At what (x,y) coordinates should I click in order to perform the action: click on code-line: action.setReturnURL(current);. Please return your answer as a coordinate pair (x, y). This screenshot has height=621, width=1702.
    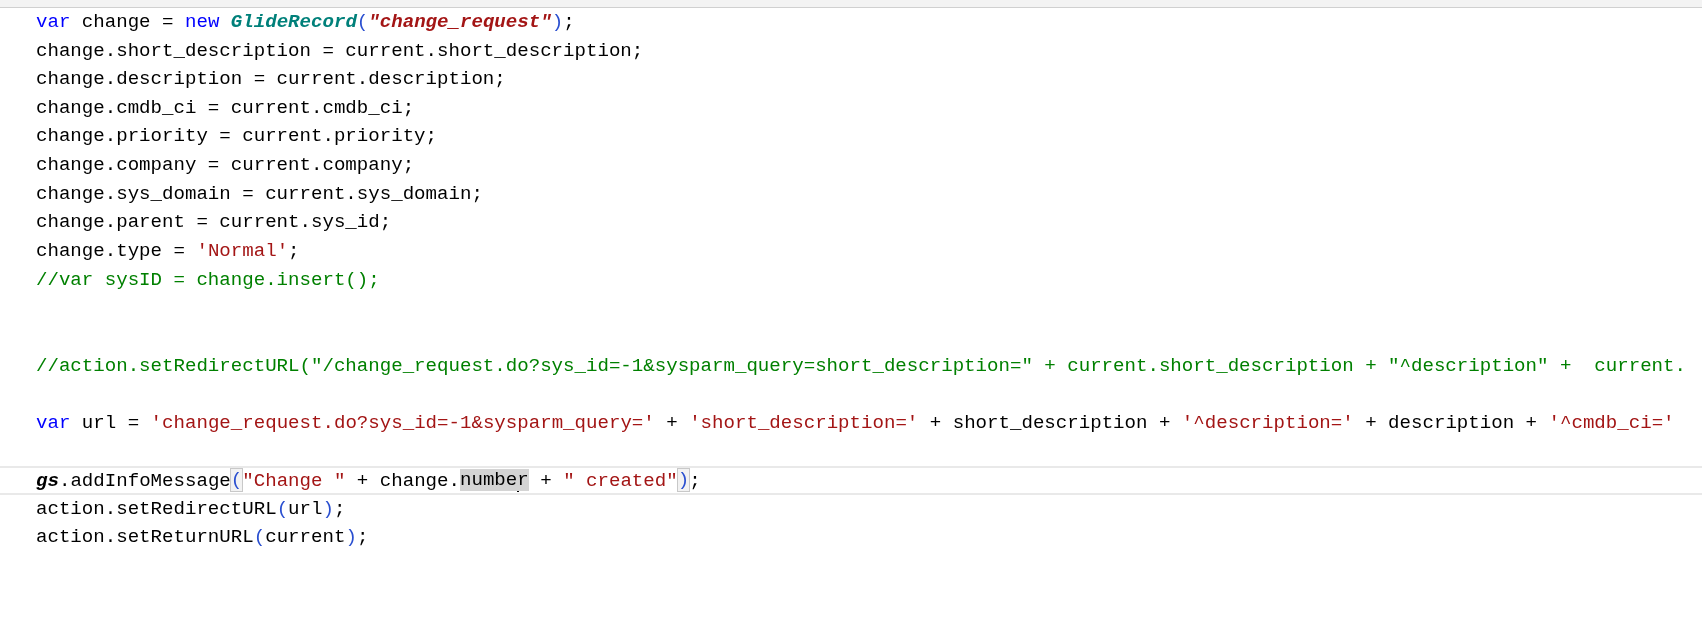
    Looking at the image, I should click on (202, 538).